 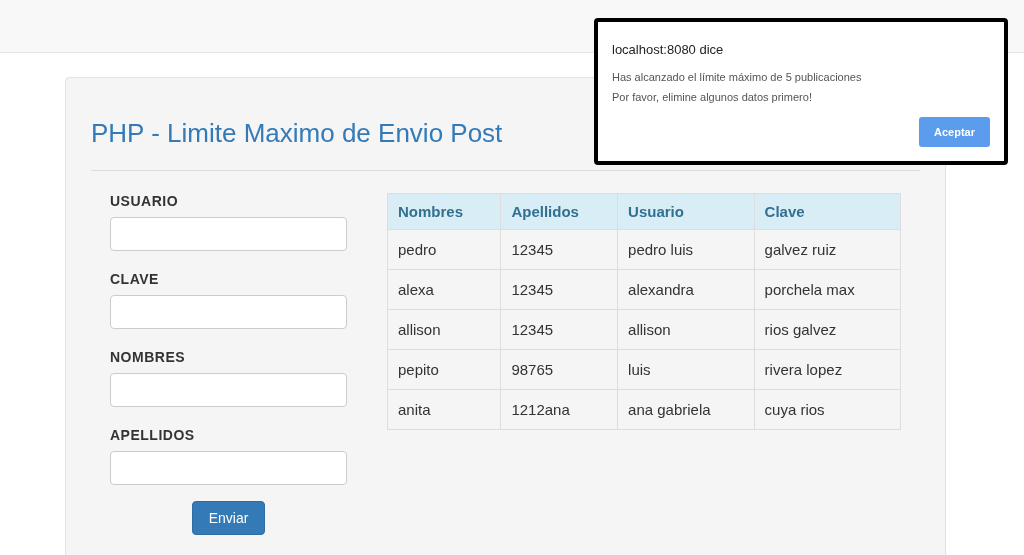 What do you see at coordinates (737, 77) in the screenshot?
I see `dialog-message: Has alcanzado el límite máximo de 5 publicaciones` at bounding box center [737, 77].